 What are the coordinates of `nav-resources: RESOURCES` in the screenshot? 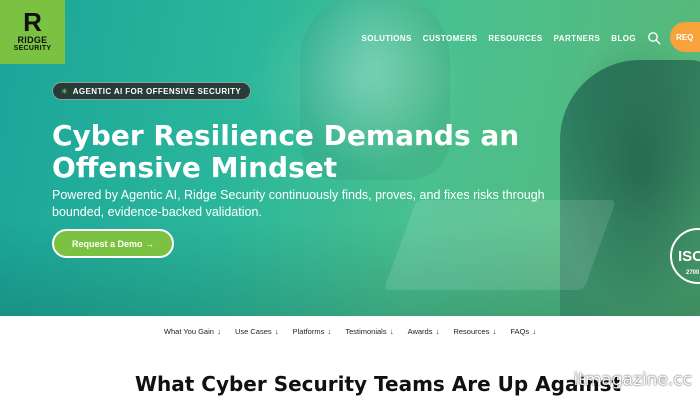 It's located at (515, 38).